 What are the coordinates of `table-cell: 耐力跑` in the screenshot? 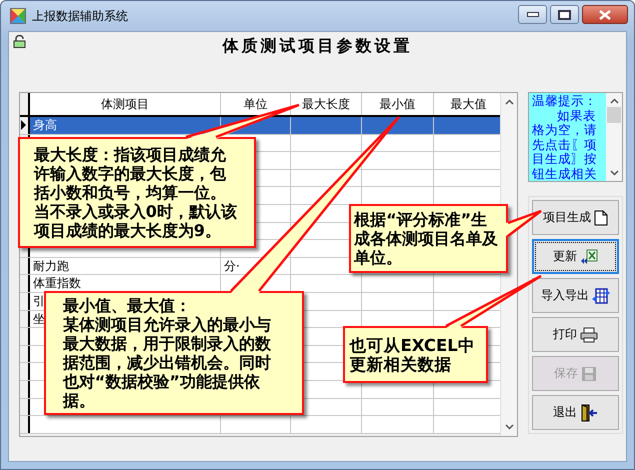 It's located at (125, 266).